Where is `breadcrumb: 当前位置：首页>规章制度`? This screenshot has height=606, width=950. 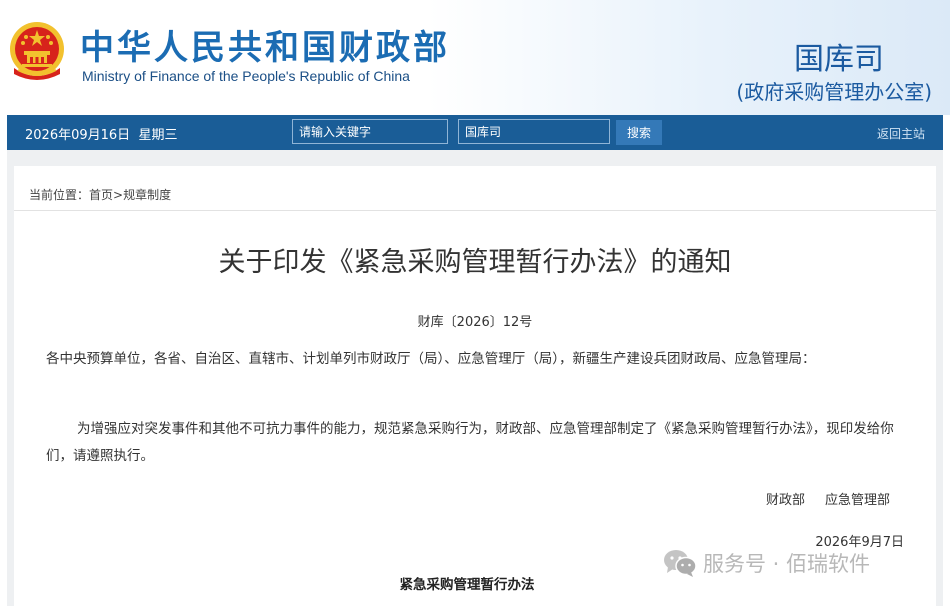
breadcrumb: 当前位置：首页>规章制度 is located at coordinates (100, 194).